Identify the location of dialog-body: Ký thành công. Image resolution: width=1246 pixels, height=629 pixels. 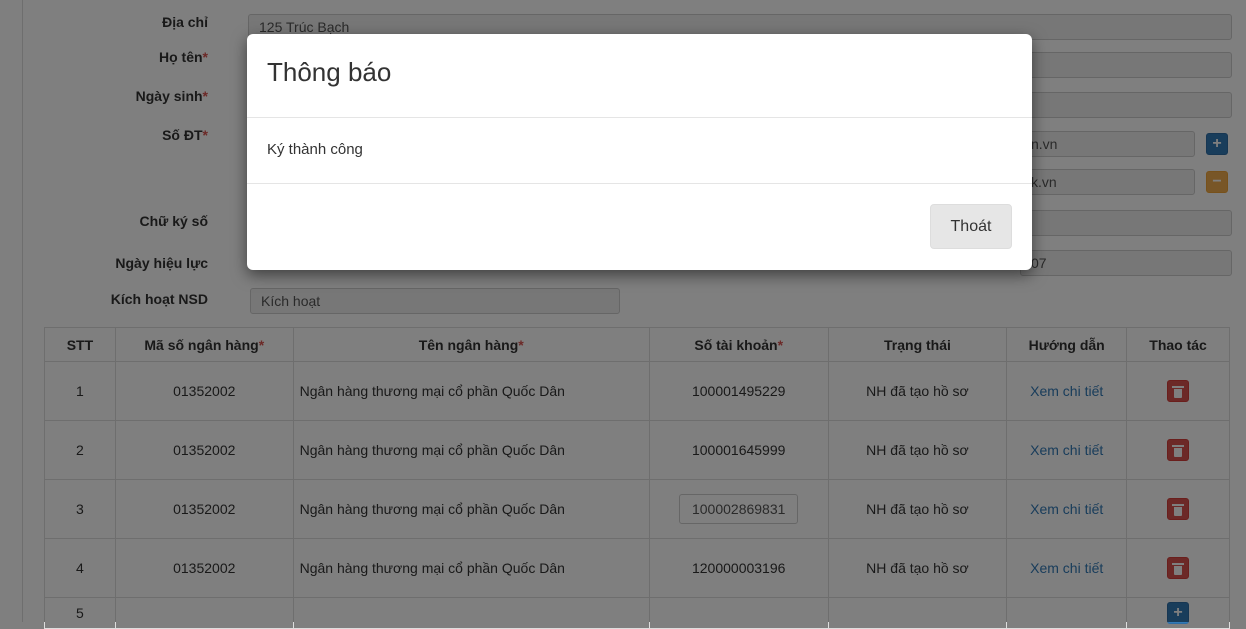
(639, 151).